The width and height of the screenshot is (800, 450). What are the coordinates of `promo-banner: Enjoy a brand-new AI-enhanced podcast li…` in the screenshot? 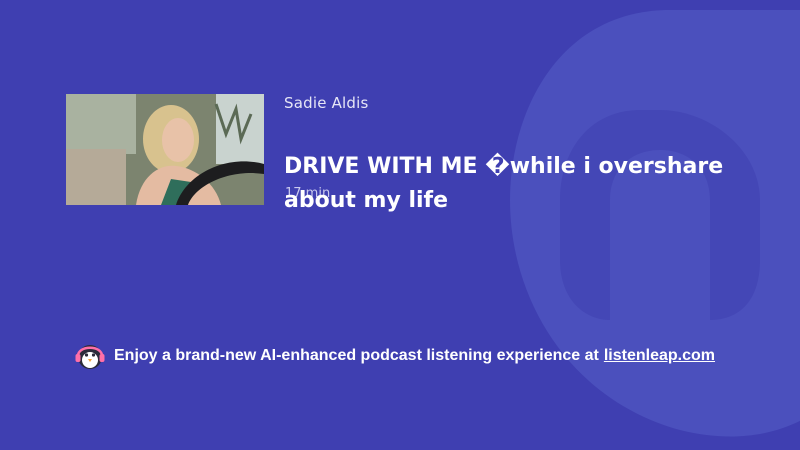 It's located at (394, 356).